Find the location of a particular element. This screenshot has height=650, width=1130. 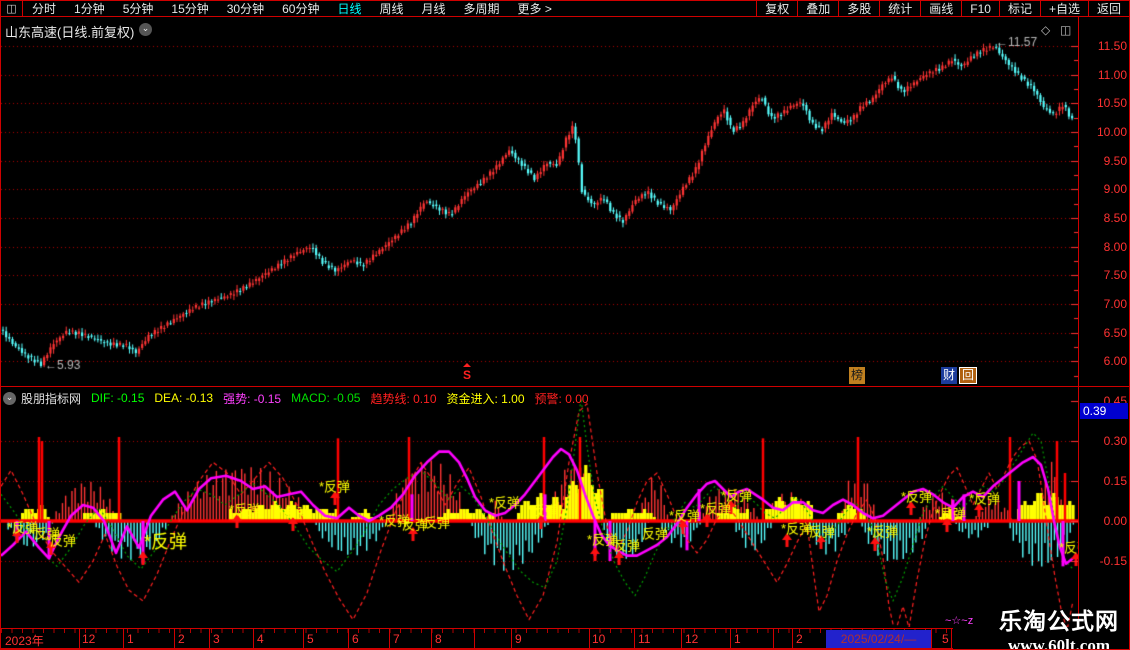

chevron-down-icon: ⌄ is located at coordinates (9, 398).